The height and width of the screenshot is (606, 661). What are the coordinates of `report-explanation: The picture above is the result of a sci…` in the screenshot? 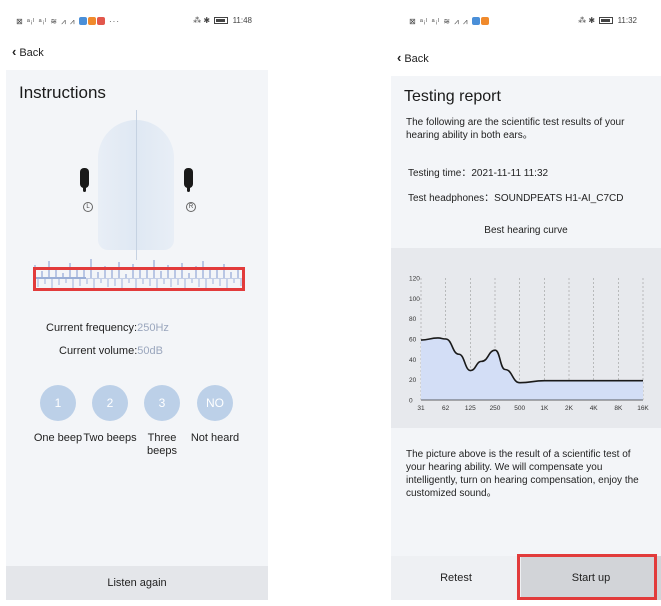 It's located at (522, 474).